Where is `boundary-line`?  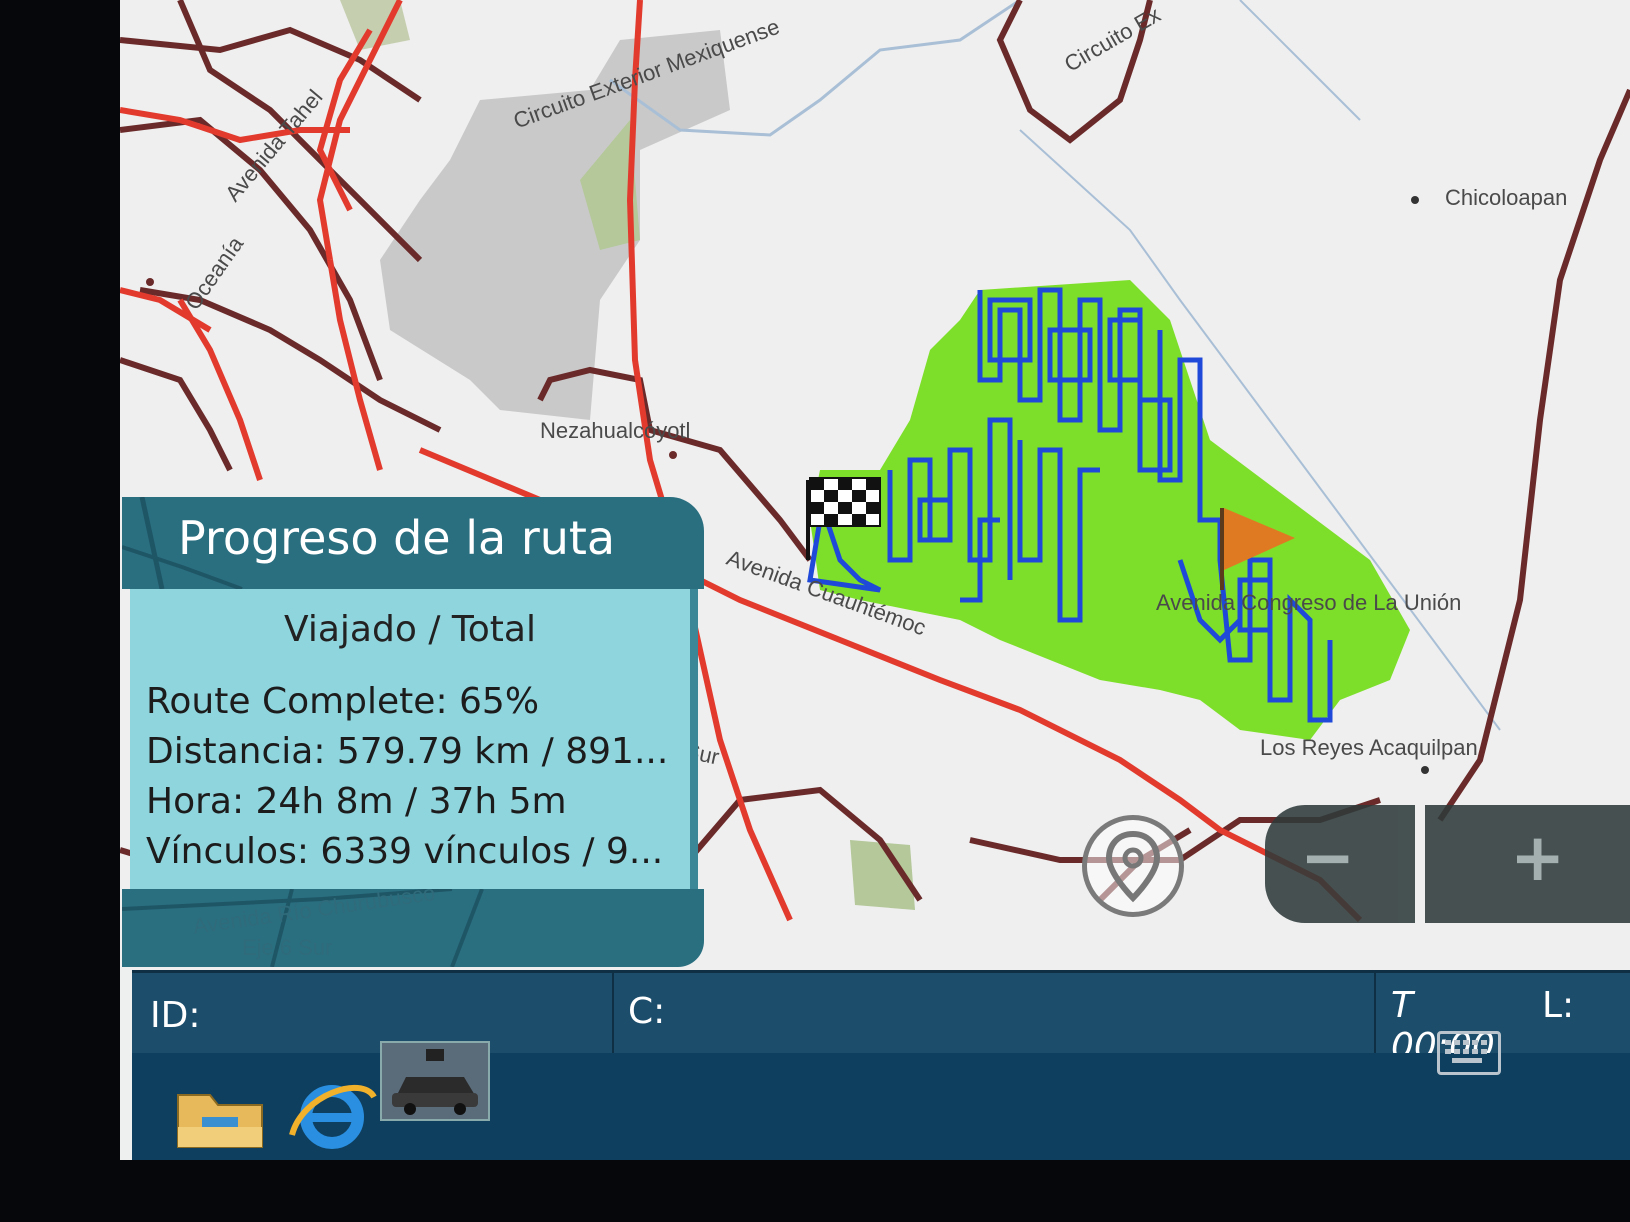 boundary-line is located at coordinates (1300, 60).